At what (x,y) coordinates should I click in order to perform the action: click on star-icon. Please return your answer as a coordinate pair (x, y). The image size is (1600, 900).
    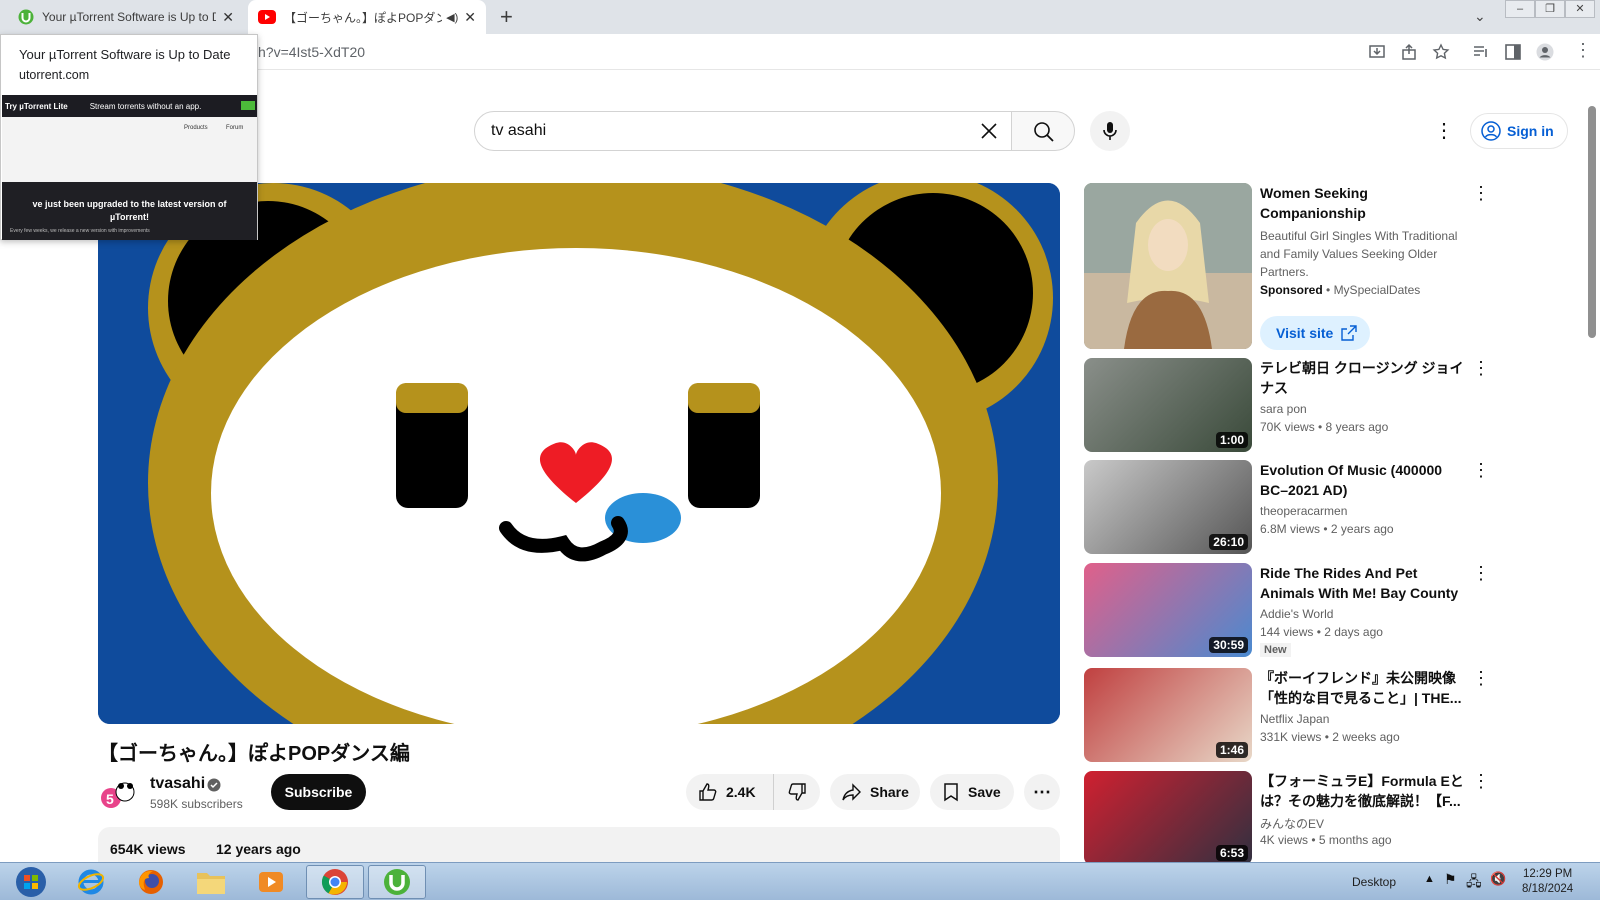
    Looking at the image, I should click on (1441, 52).